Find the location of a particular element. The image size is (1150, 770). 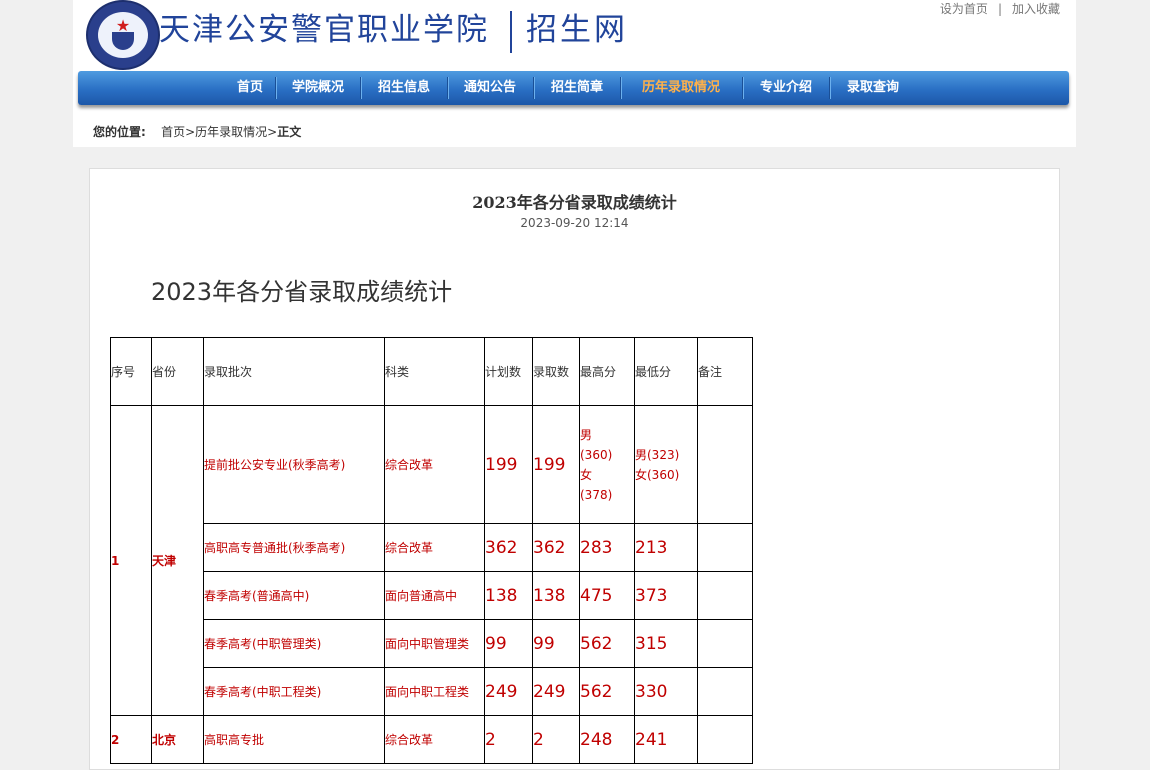

header-cell: 最低分 is located at coordinates (666, 371).